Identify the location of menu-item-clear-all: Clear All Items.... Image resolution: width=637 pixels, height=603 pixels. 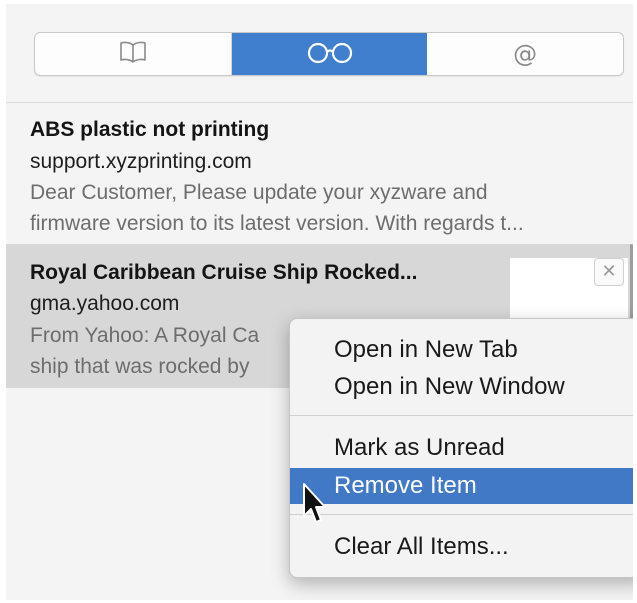
(461, 547).